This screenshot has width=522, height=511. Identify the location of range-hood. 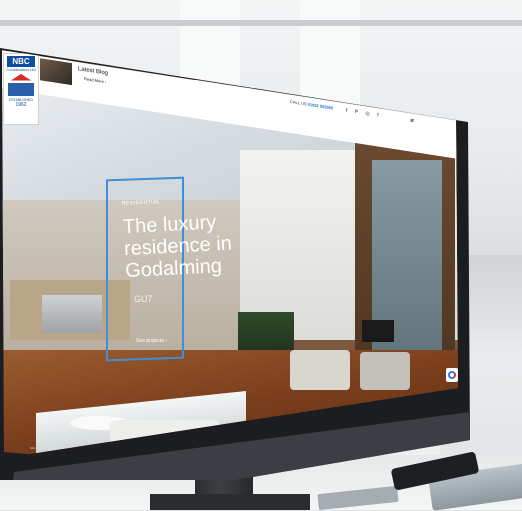
(72, 314).